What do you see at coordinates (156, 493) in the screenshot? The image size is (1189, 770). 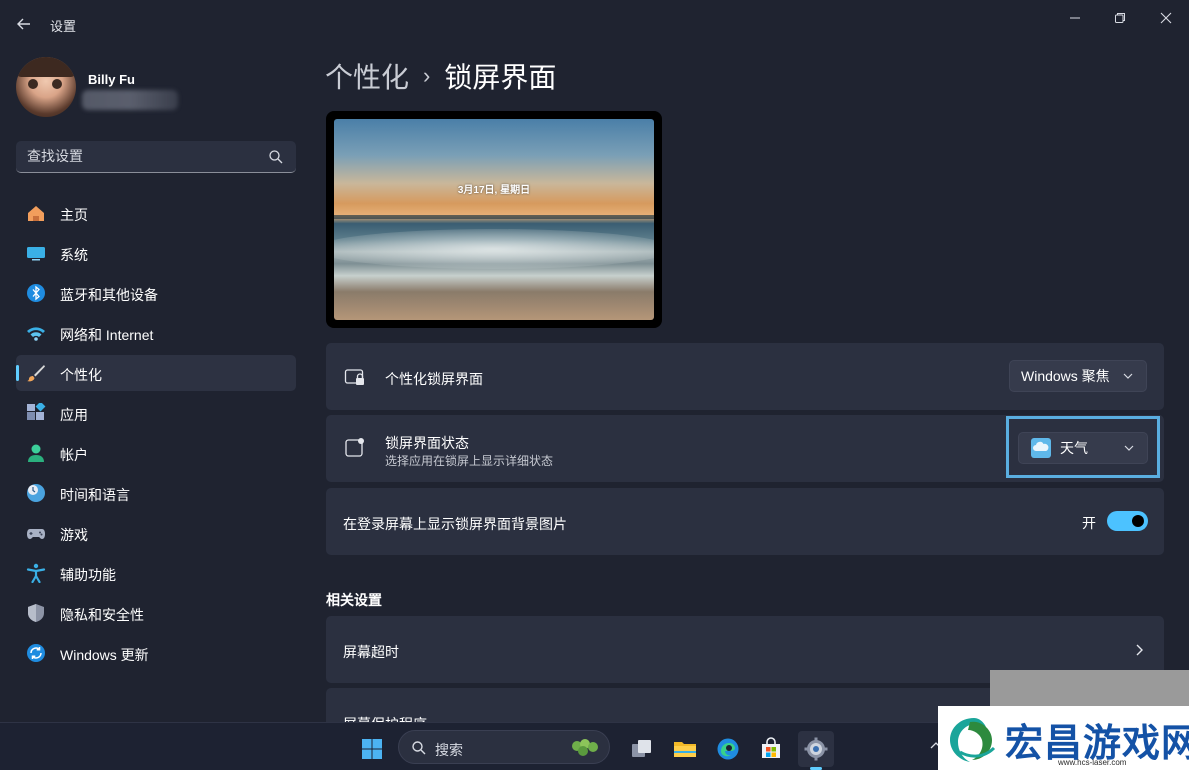 I see `sidebar-item-time-language: 时间和语言` at bounding box center [156, 493].